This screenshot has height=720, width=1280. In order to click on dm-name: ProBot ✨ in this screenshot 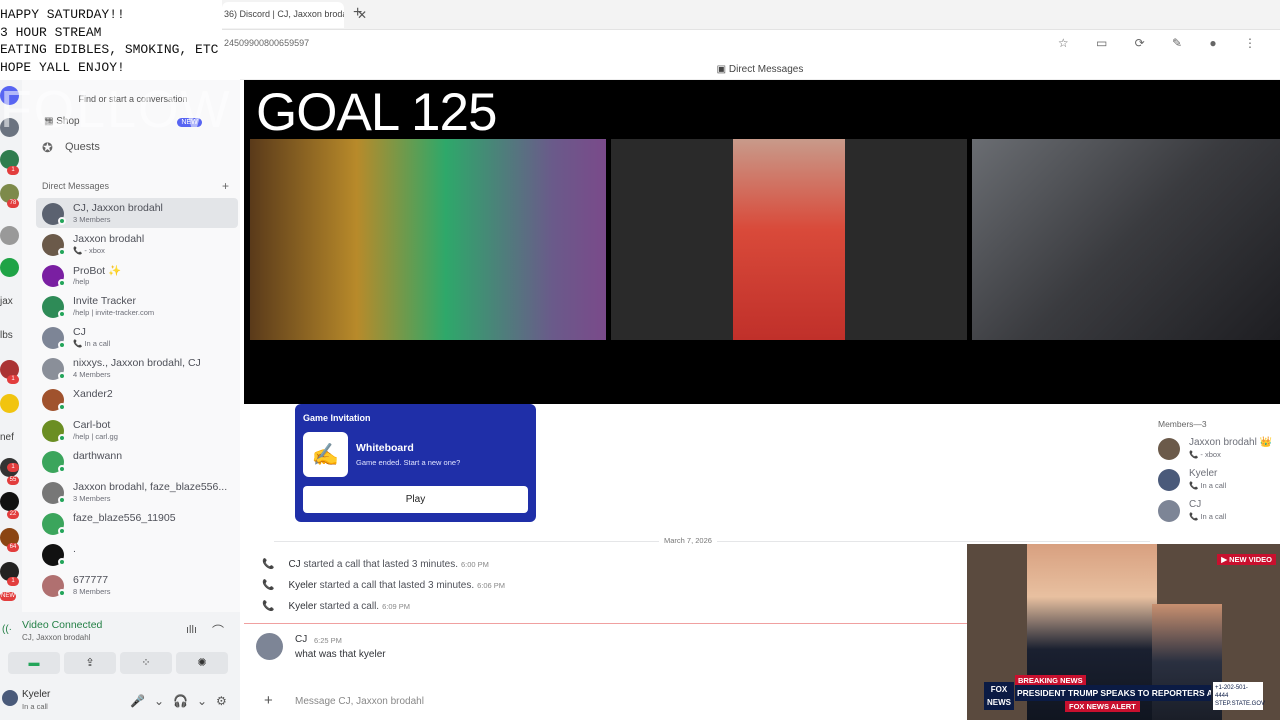, I will do `click(97, 271)`.